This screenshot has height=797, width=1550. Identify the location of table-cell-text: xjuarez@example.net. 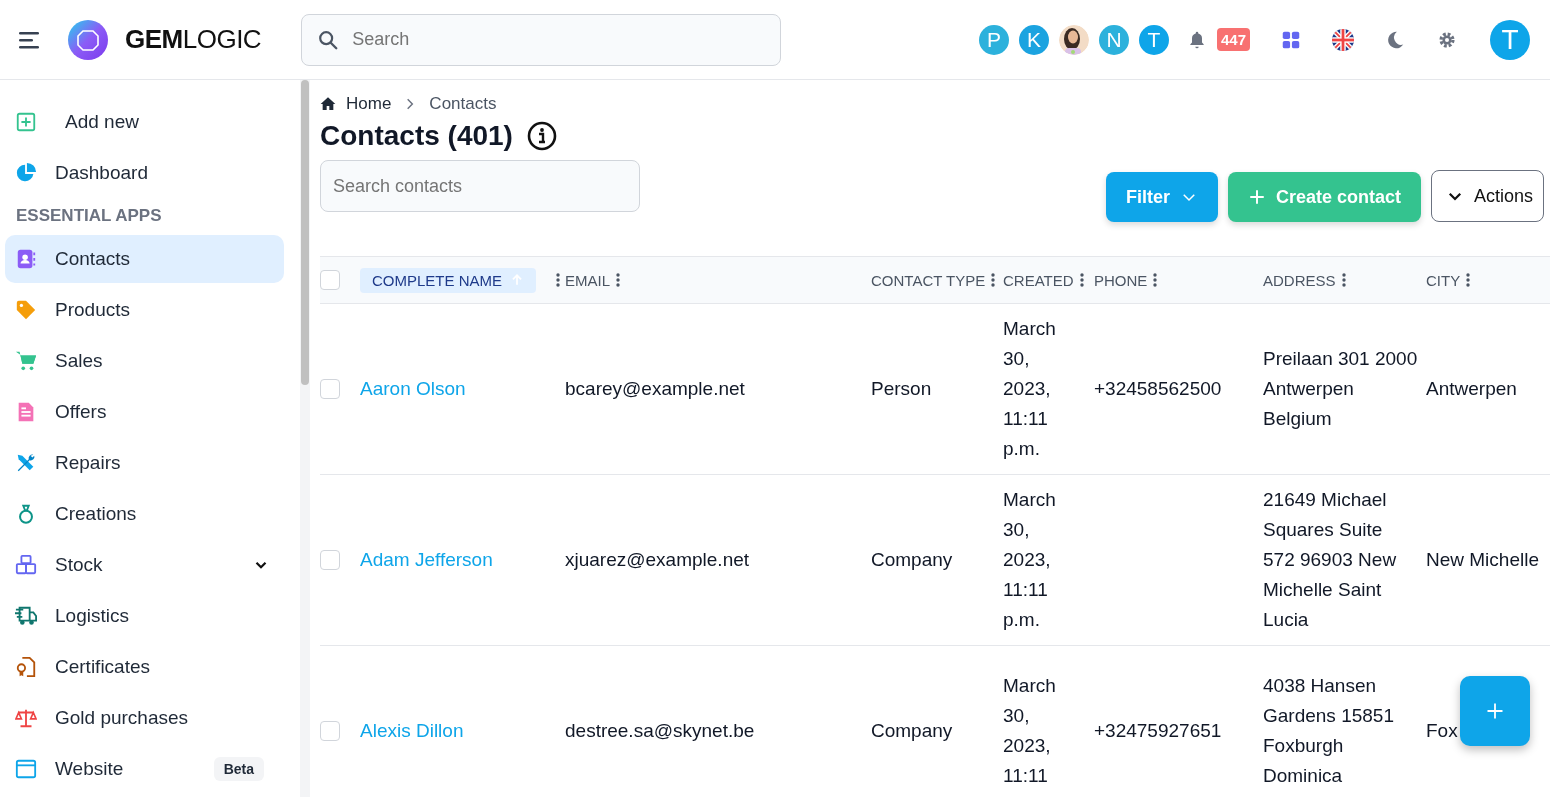
(657, 560).